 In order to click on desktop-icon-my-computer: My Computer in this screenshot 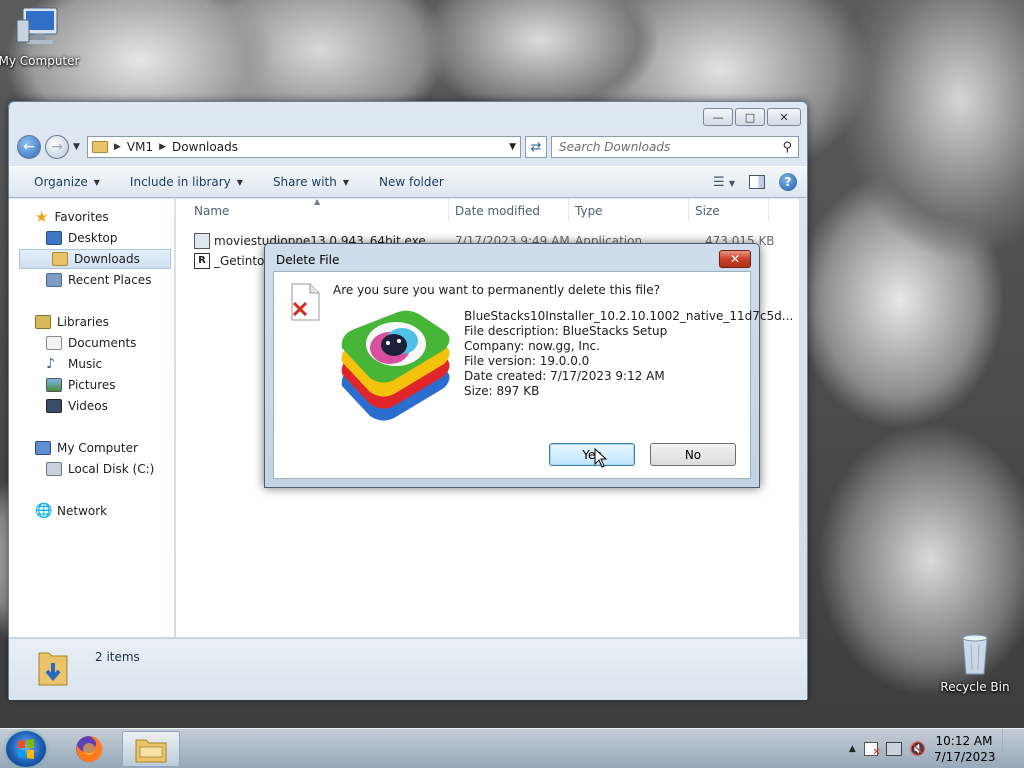, I will do `click(41, 37)`.